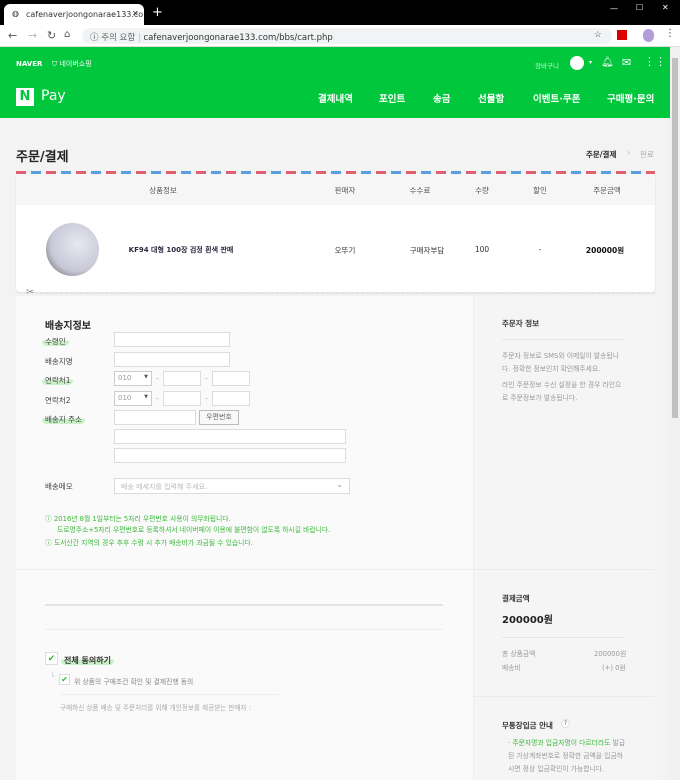  What do you see at coordinates (58, 400) in the screenshot?
I see `label-phone2: 연락처2` at bounding box center [58, 400].